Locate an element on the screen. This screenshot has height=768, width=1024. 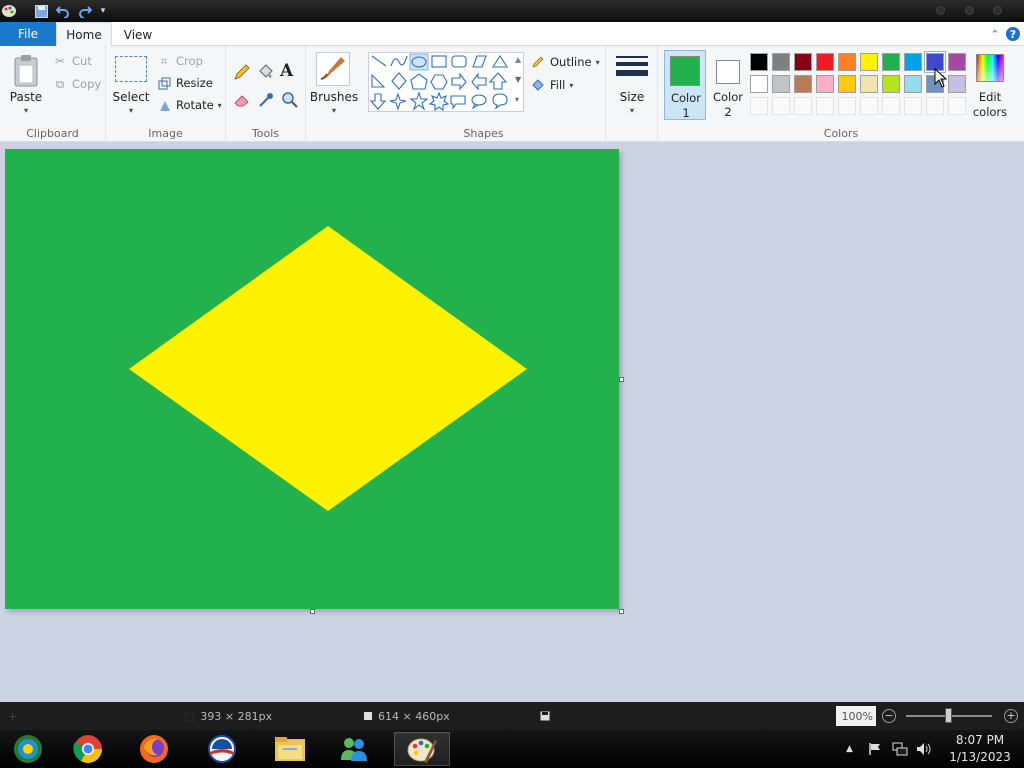
volume-icon is located at coordinates (924, 749).